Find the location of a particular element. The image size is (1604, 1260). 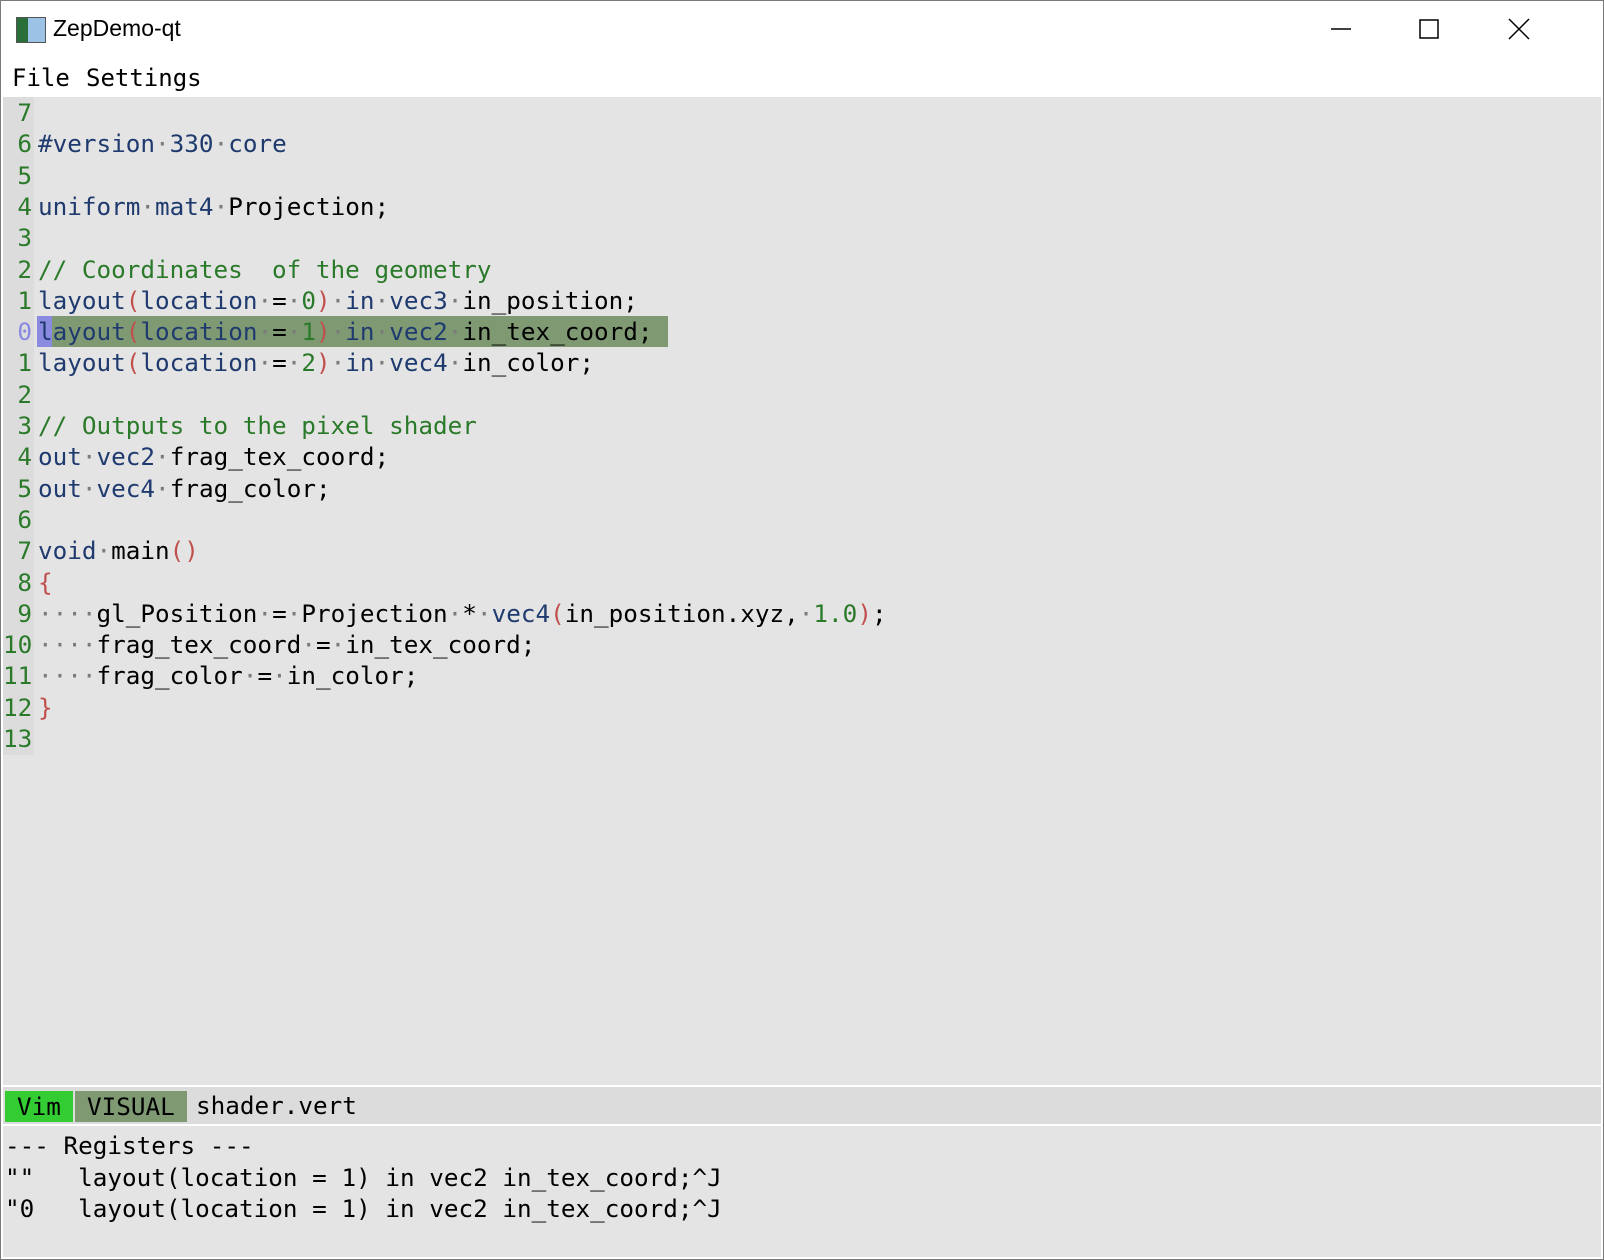

code-token: 1.0 is located at coordinates (835, 613).